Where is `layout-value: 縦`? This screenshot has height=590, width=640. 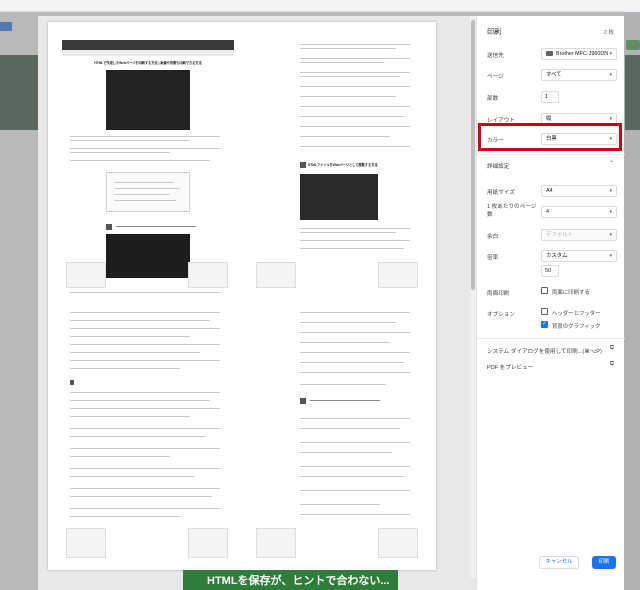 layout-value: 縦 is located at coordinates (549, 119).